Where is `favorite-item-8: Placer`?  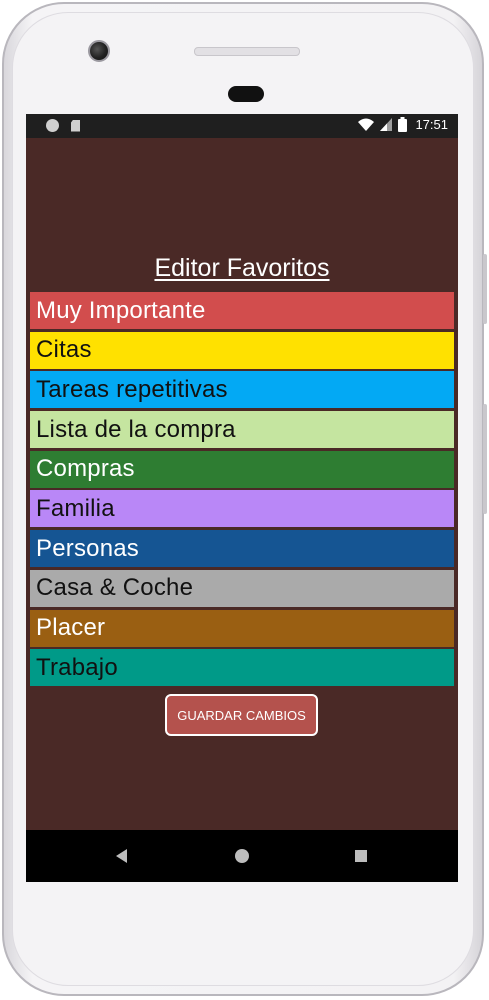 favorite-item-8: Placer is located at coordinates (242, 628).